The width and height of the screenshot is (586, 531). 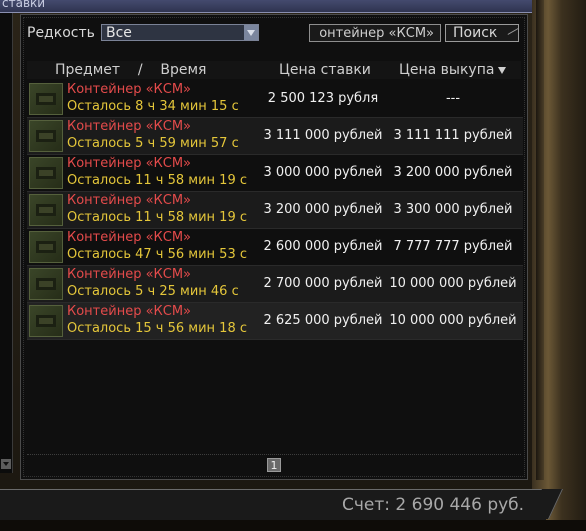 I want to click on buyout-price: 3 200 000 рублей, so click(x=453, y=172).